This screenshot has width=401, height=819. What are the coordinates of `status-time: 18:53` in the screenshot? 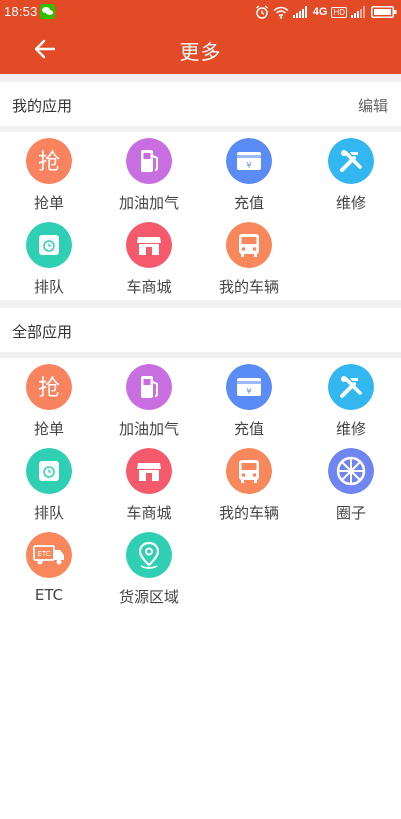 It's located at (21, 11).